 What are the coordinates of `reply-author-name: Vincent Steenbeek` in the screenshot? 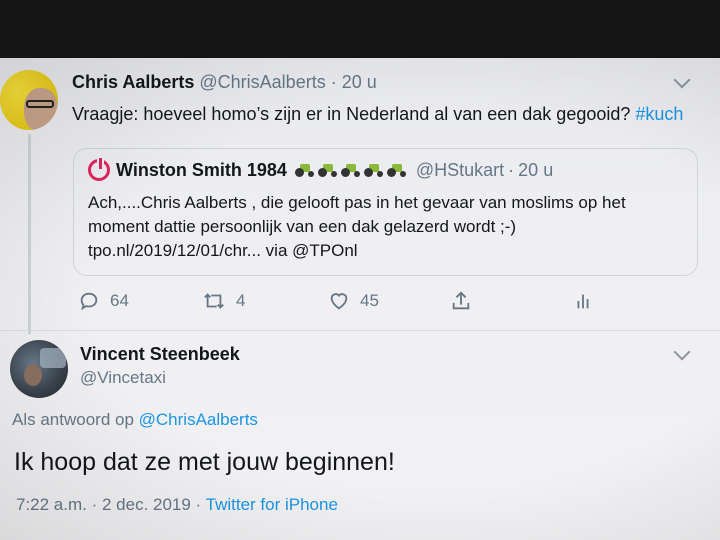 It's located at (160, 354).